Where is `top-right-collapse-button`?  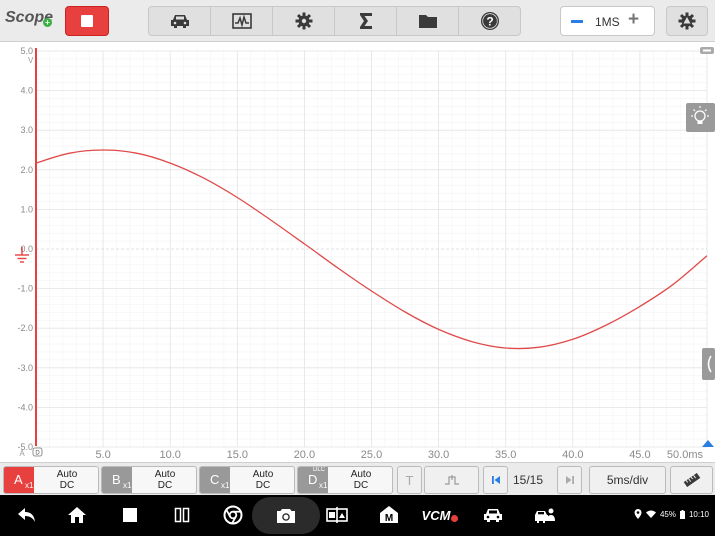
top-right-collapse-button is located at coordinates (707, 50).